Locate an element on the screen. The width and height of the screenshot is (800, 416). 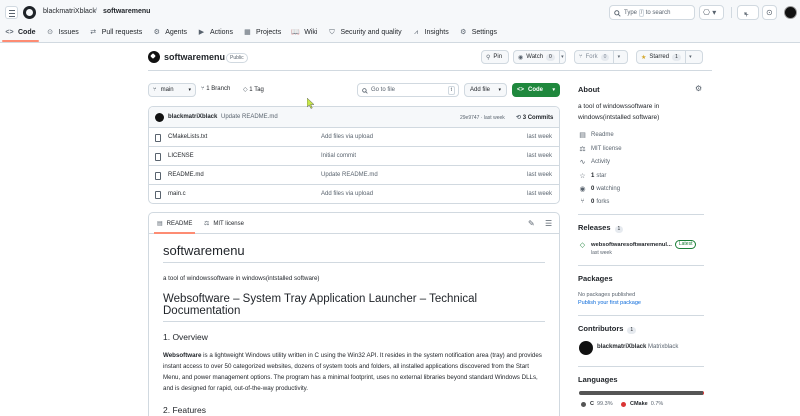
tab-readme: ▤ README is located at coordinates (174, 227).